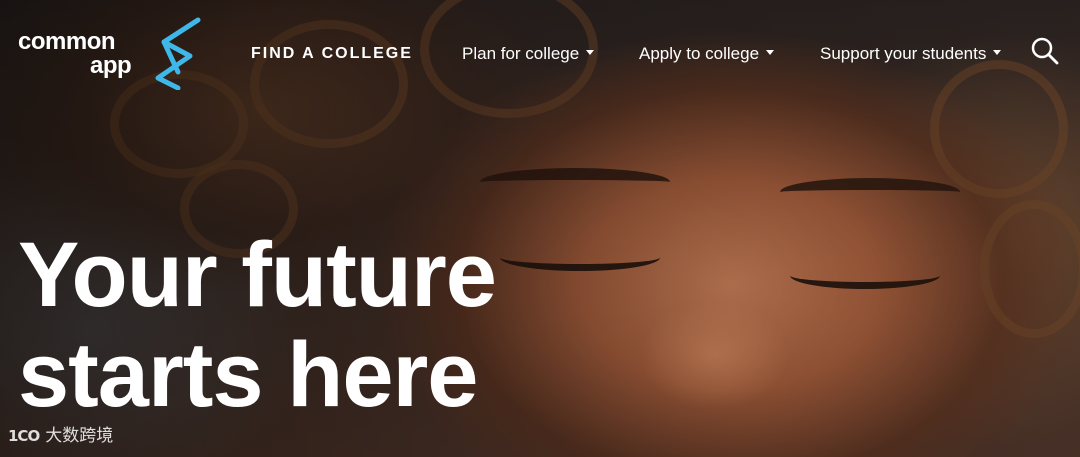  Describe the element at coordinates (903, 53) in the screenshot. I see `nav-support-label: Support your students` at that location.